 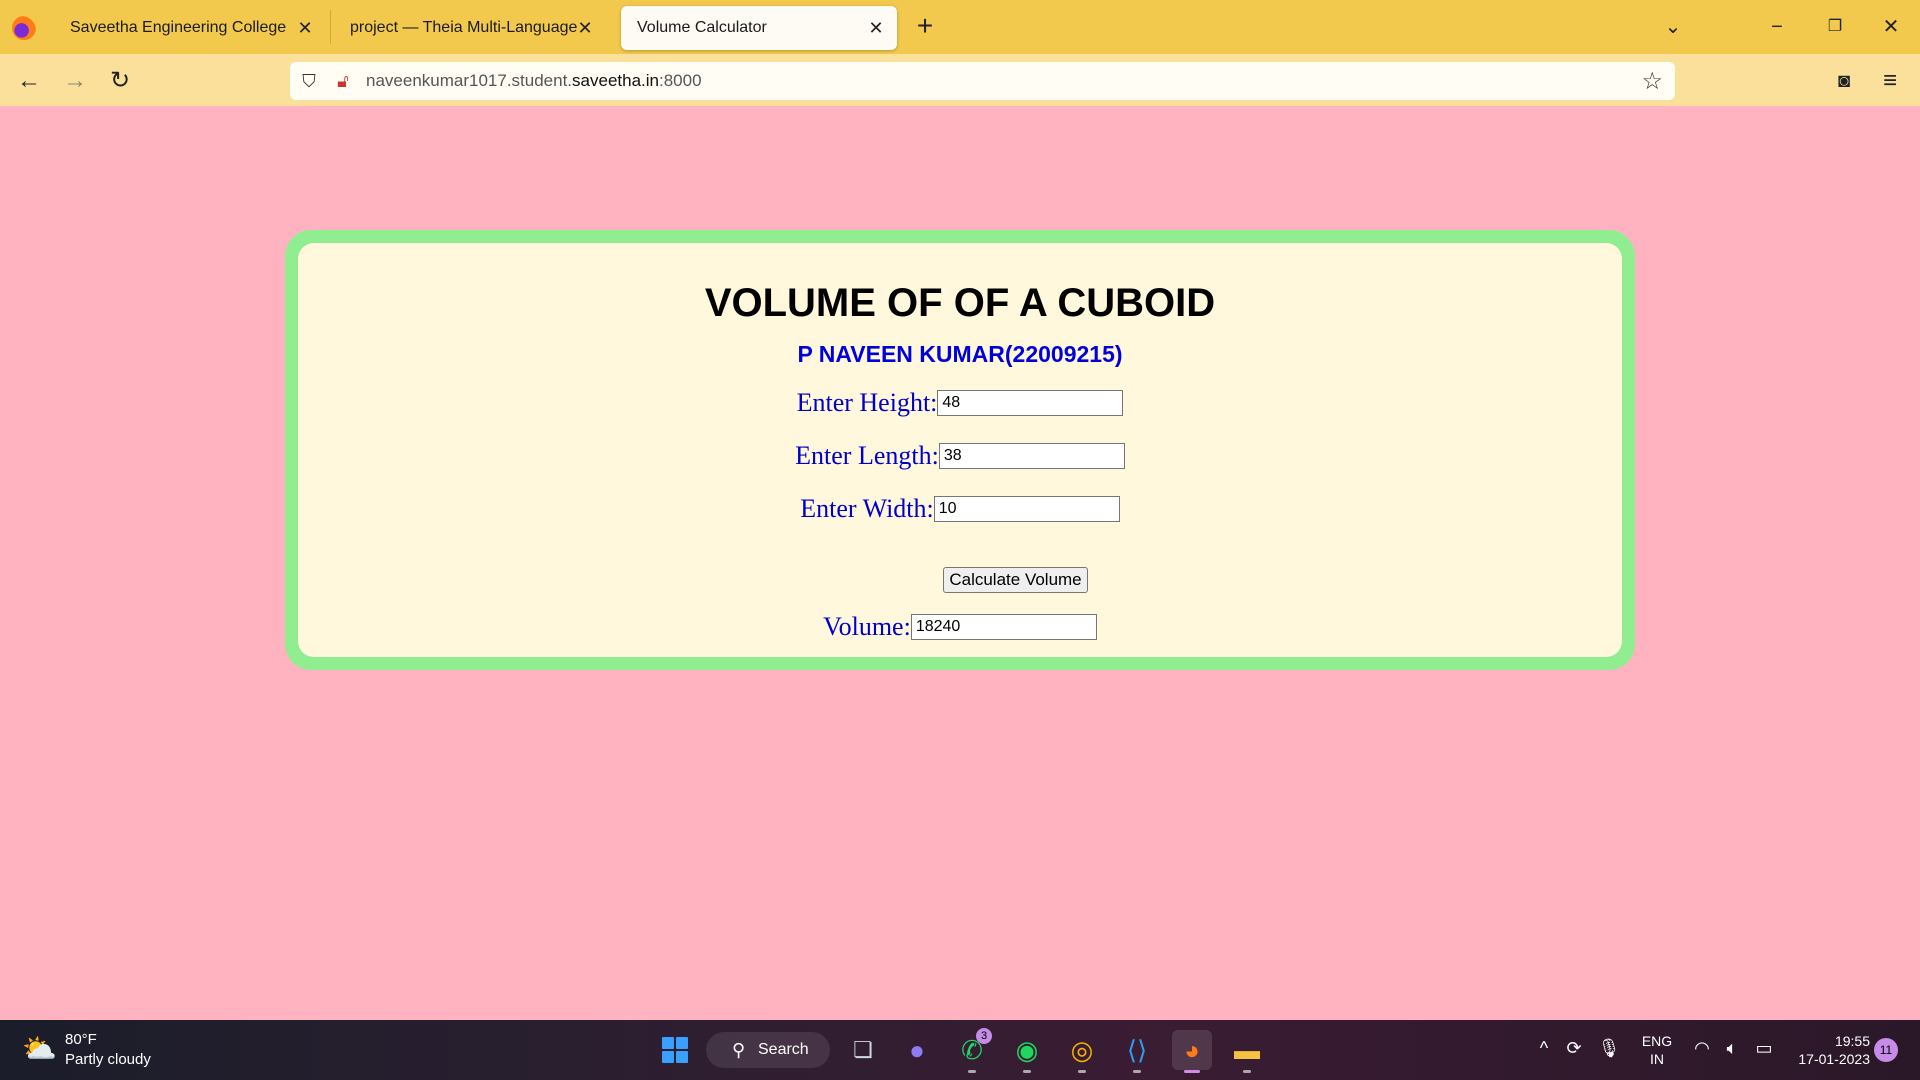 What do you see at coordinates (972, 1050) in the screenshot?
I see `whatsapp-icon: ✆ 3` at bounding box center [972, 1050].